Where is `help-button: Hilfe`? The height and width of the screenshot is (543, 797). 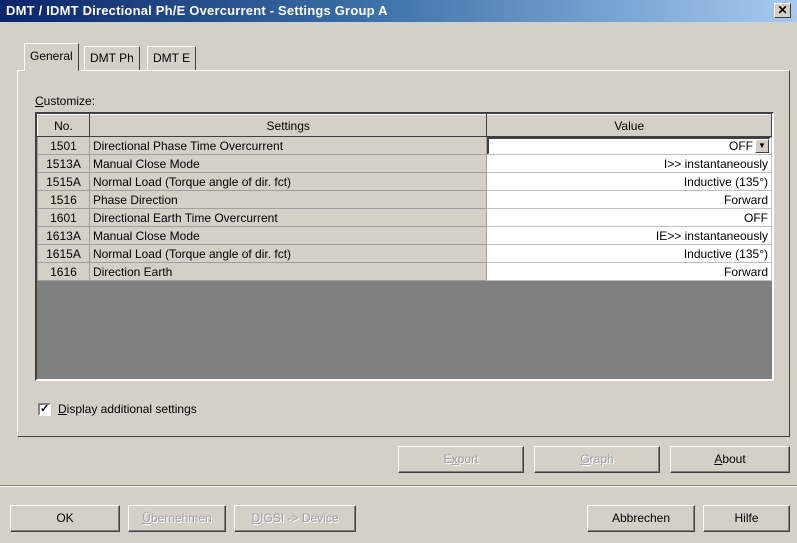
help-button: Hilfe is located at coordinates (746, 518).